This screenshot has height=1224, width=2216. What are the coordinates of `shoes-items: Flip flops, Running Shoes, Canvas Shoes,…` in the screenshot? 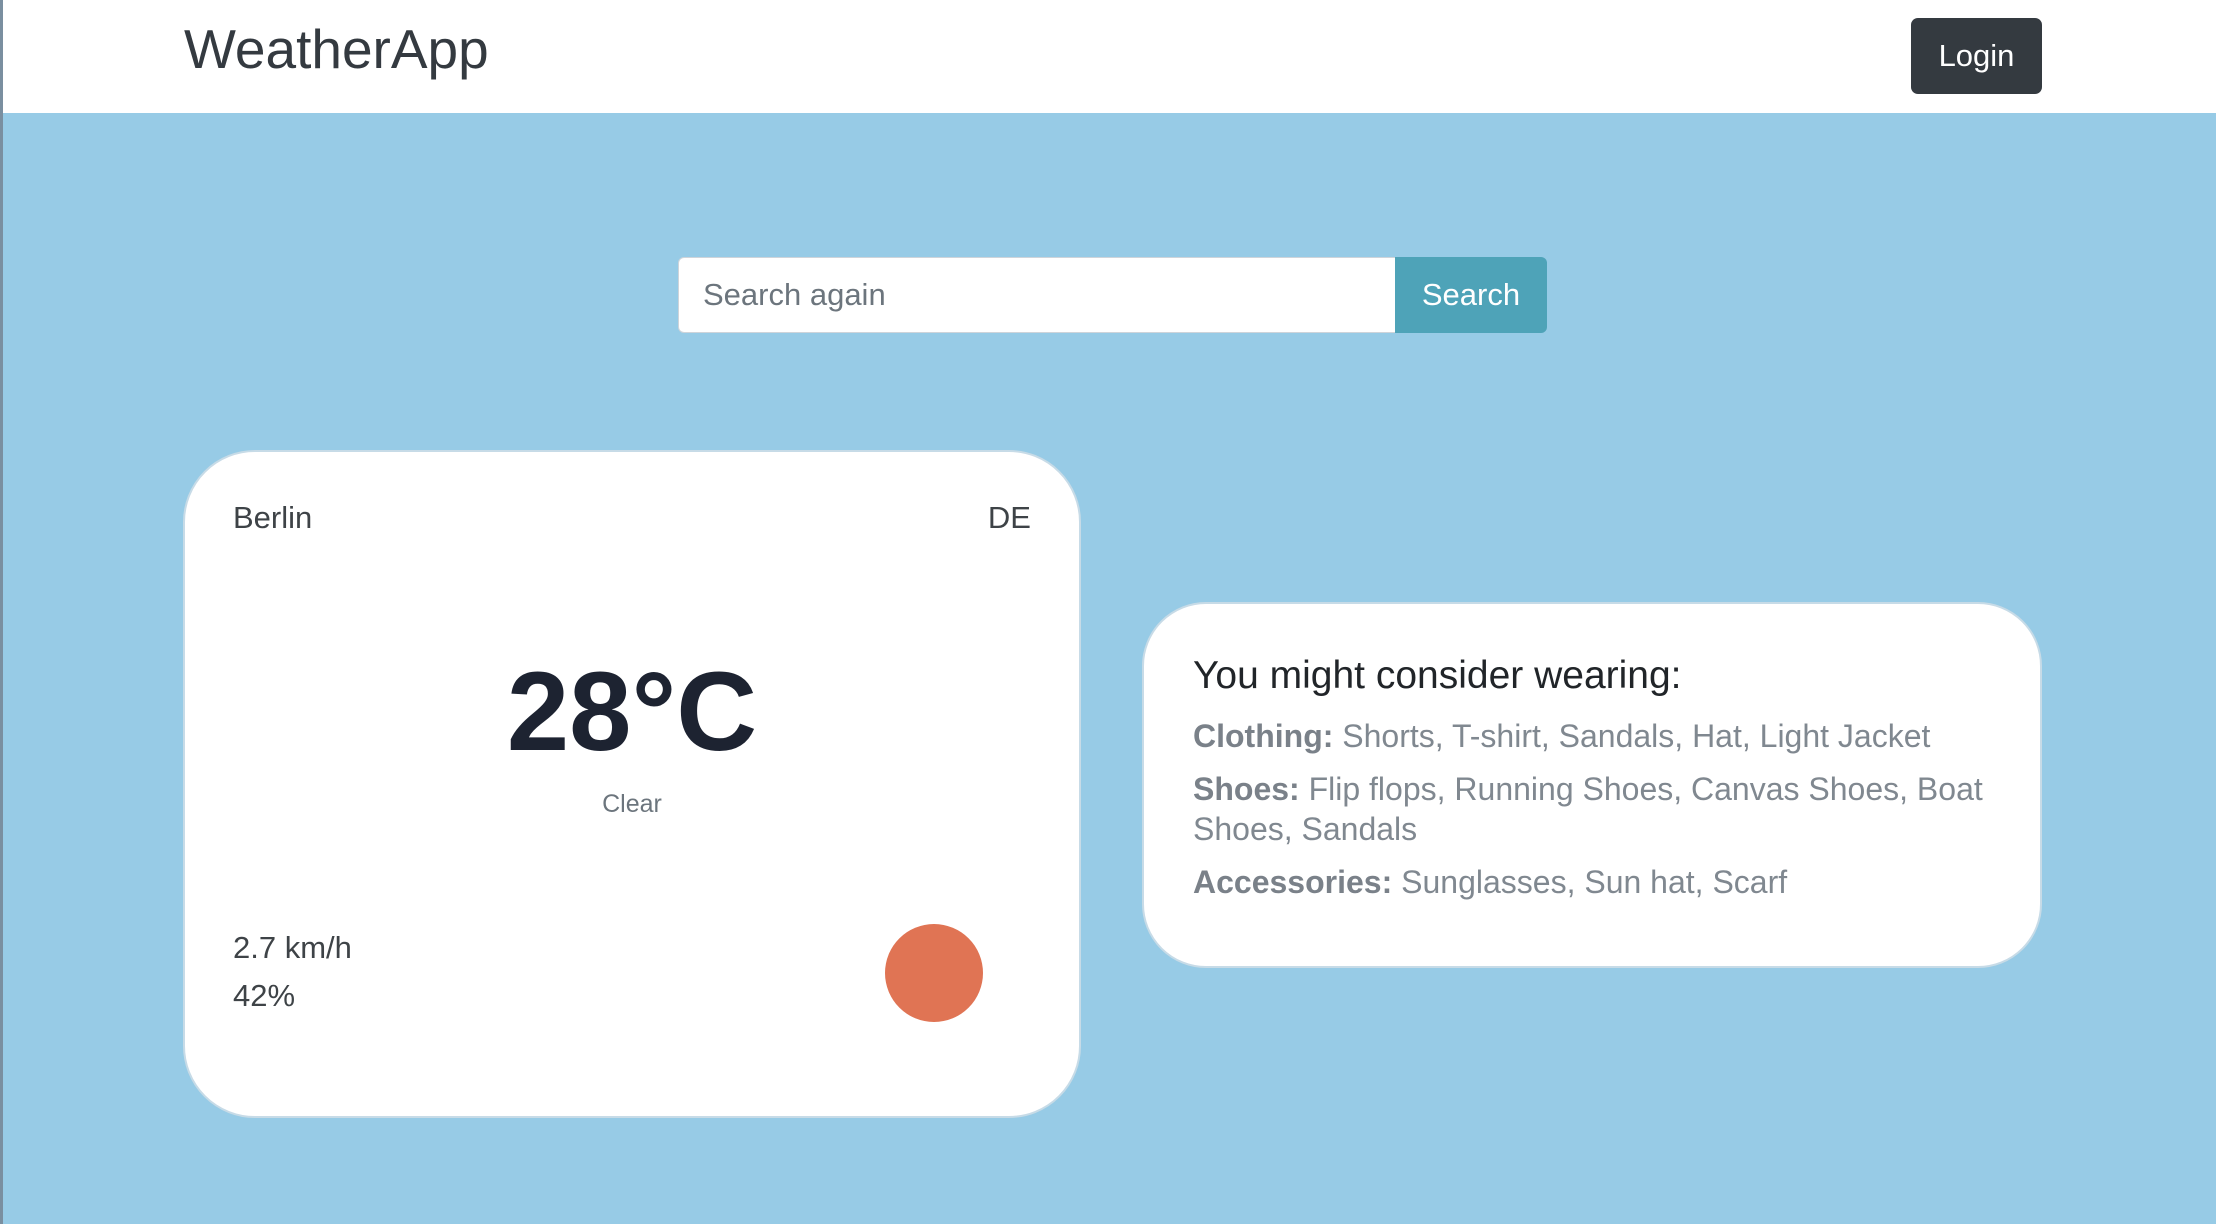 It's located at (1588, 809).